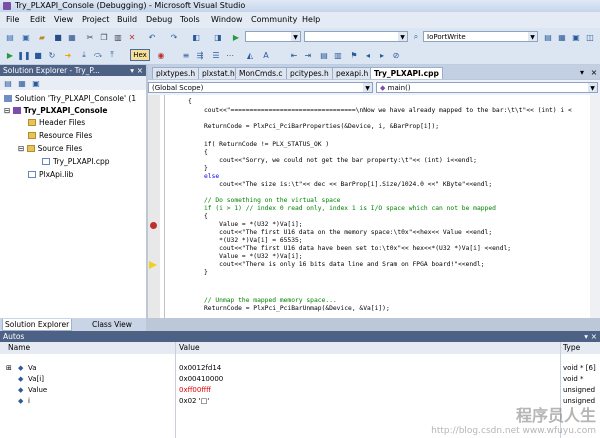 The height and width of the screenshot is (438, 600). Describe the element at coordinates (594, 72) in the screenshot. I see `close-document-icon: ×` at that location.